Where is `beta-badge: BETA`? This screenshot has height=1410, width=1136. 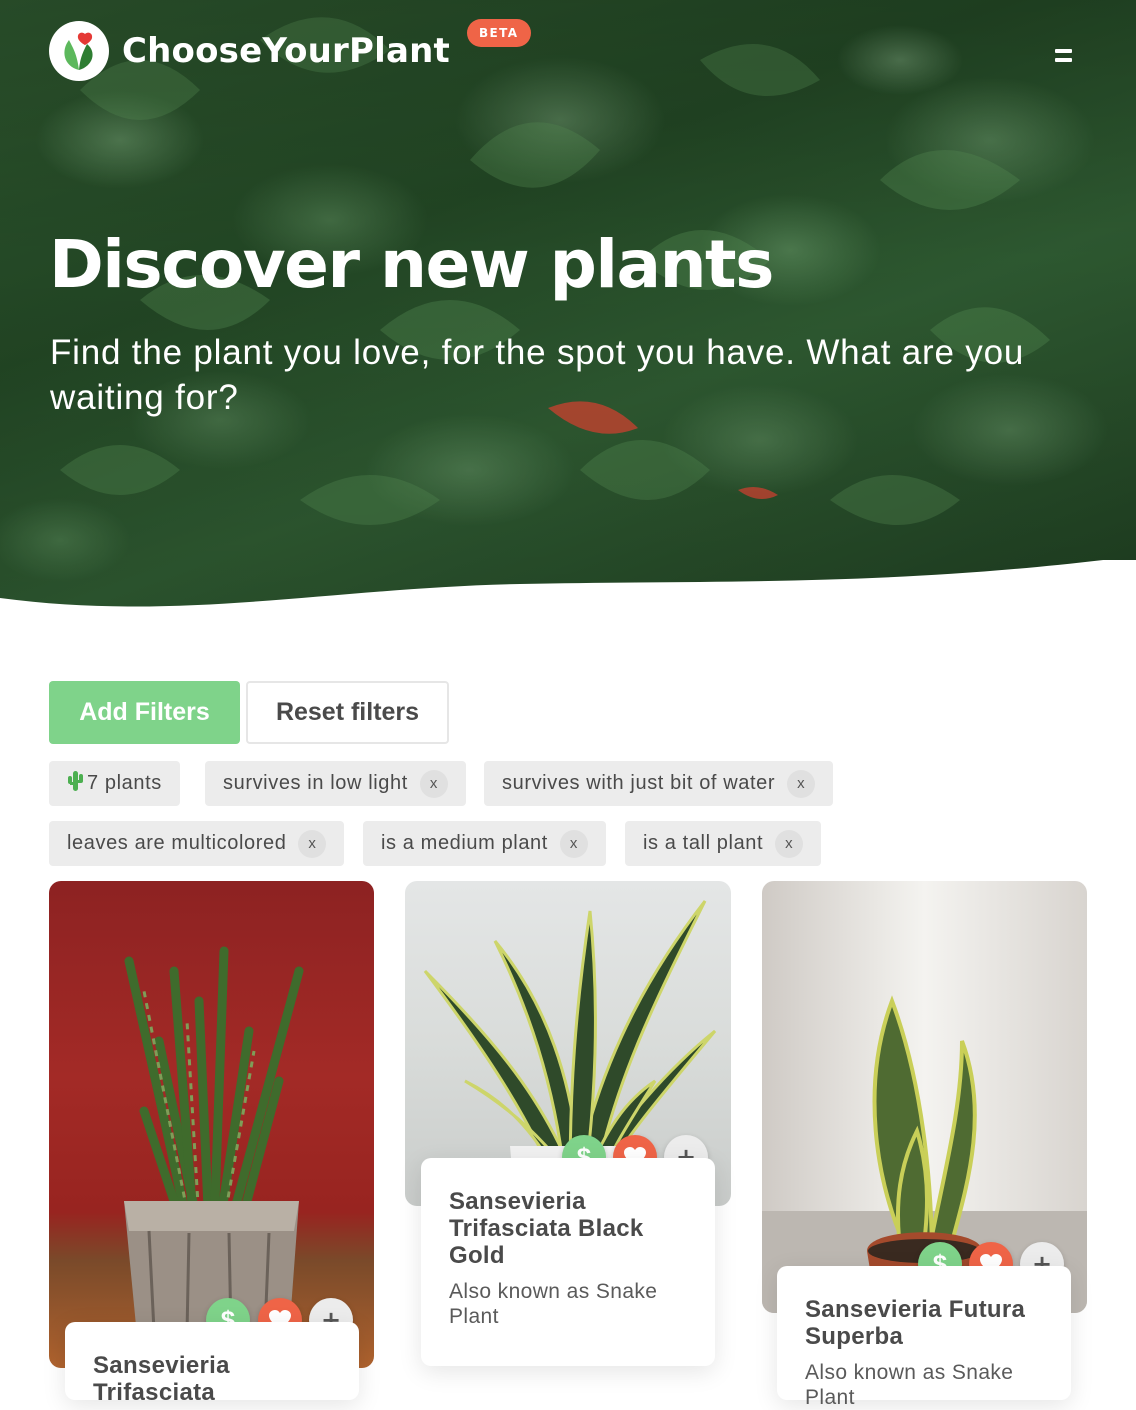
beta-badge: BETA is located at coordinates (499, 33).